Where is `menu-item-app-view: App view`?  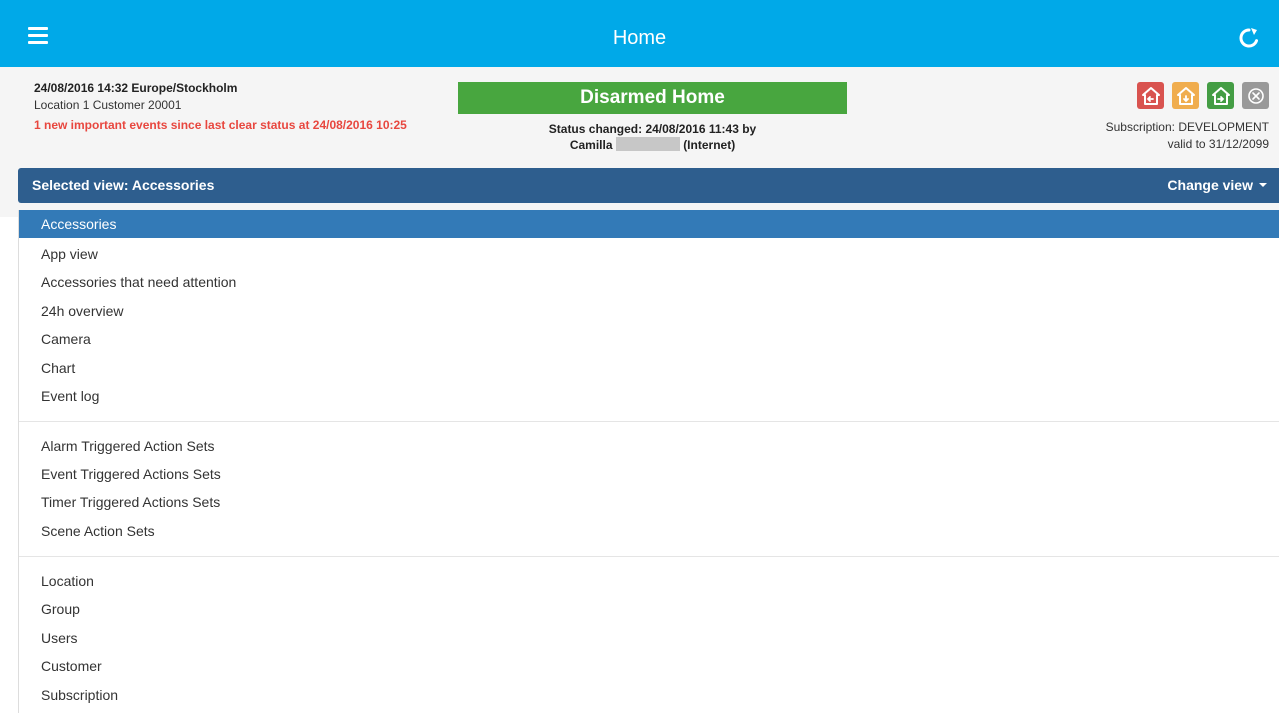
menu-item-app-view: App view is located at coordinates (649, 254).